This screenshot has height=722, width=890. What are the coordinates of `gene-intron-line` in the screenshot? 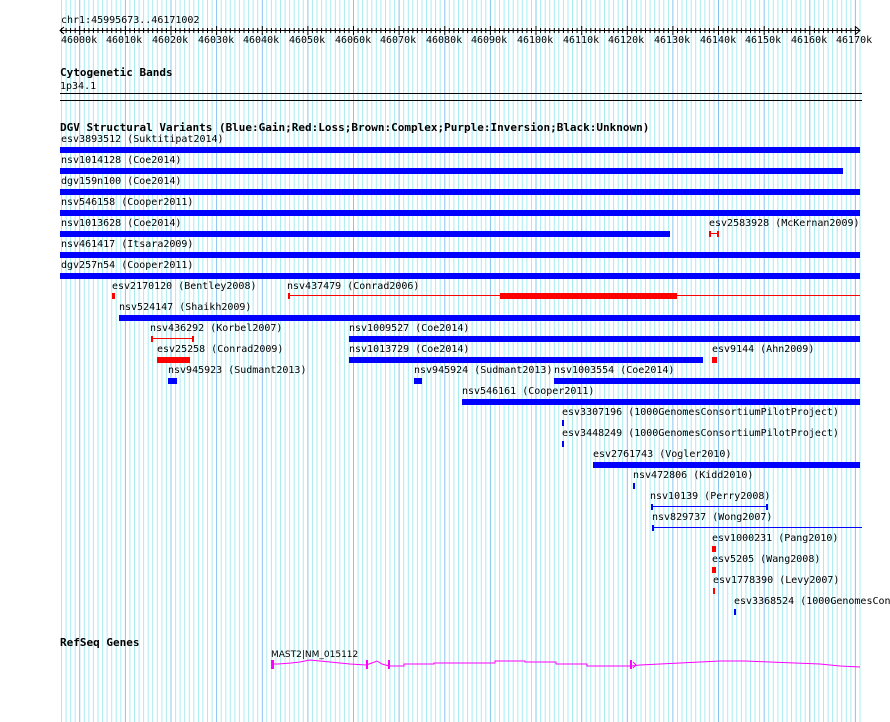 It's located at (566, 663).